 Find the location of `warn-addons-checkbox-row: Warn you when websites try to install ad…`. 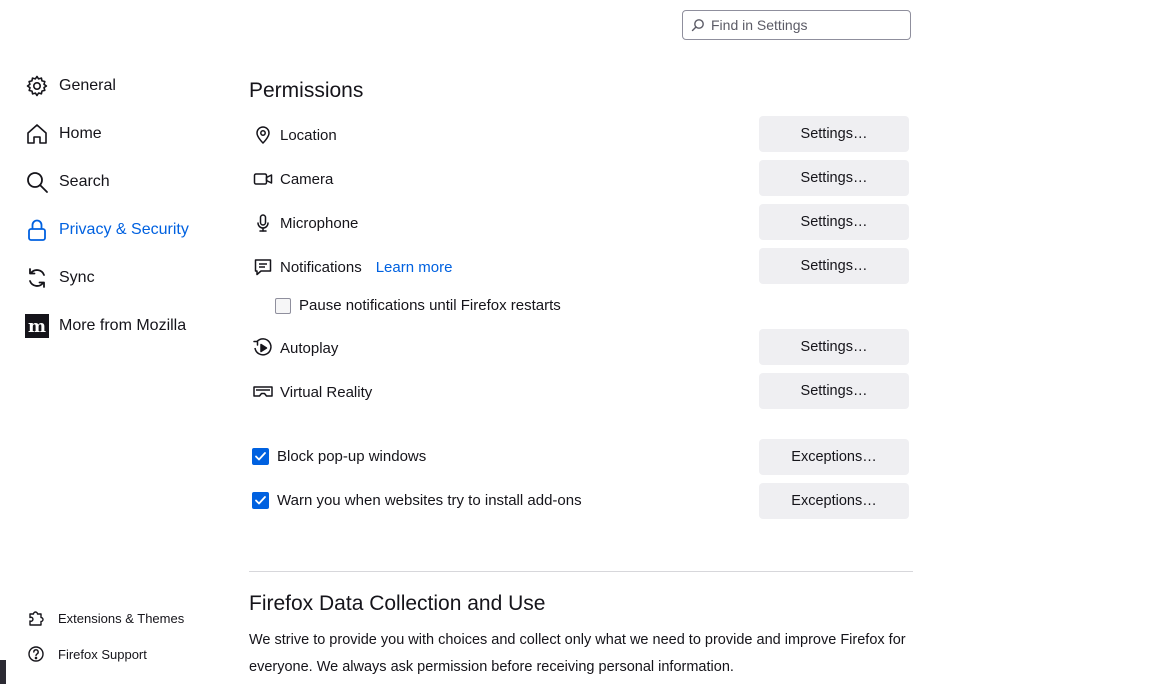

warn-addons-checkbox-row: Warn you when websites try to install ad… is located at coordinates (417, 500).